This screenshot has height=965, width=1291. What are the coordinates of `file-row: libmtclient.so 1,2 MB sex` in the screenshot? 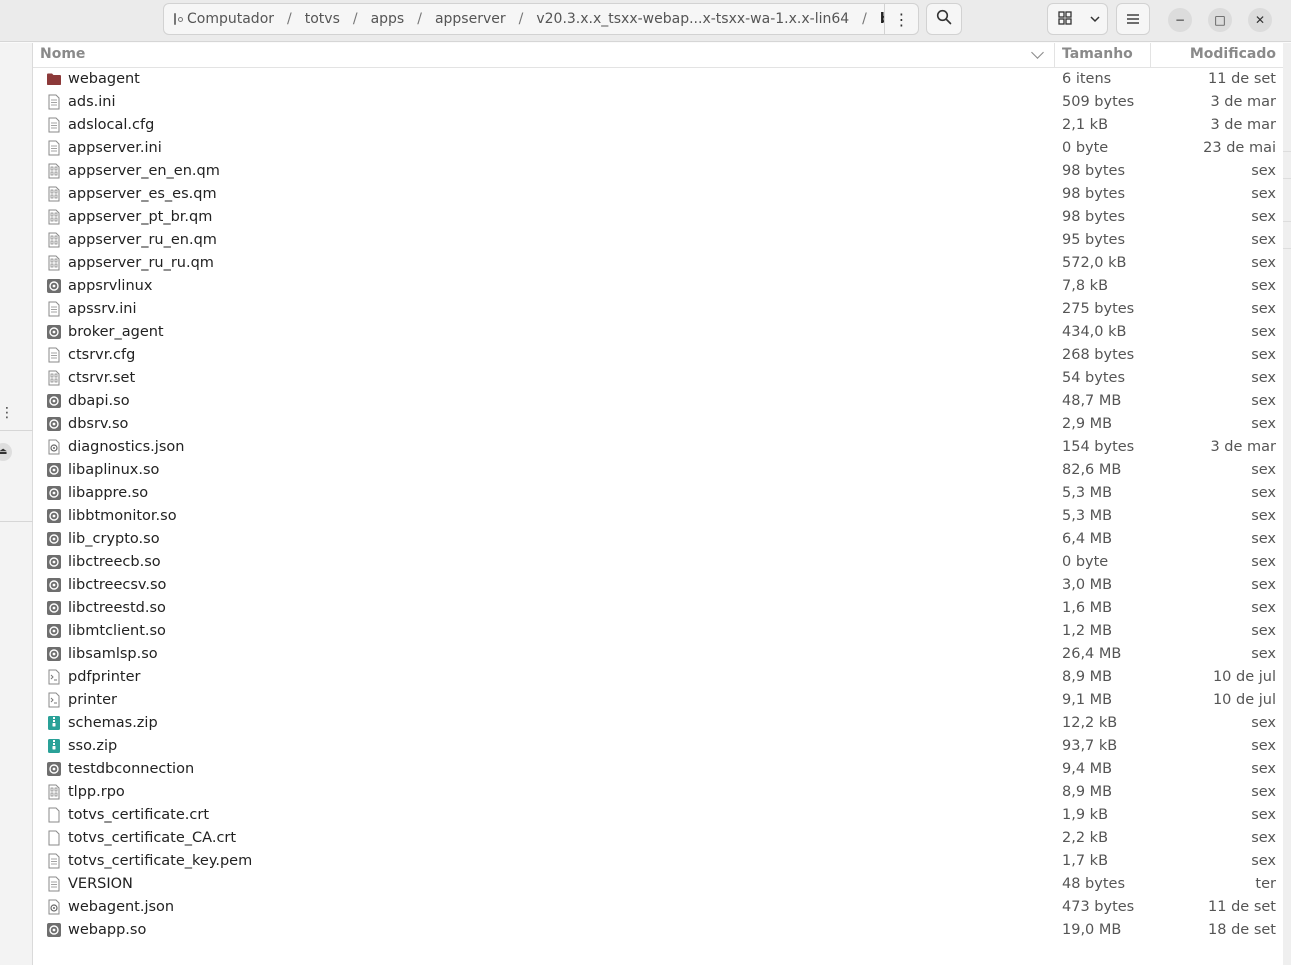 It's located at (658, 631).